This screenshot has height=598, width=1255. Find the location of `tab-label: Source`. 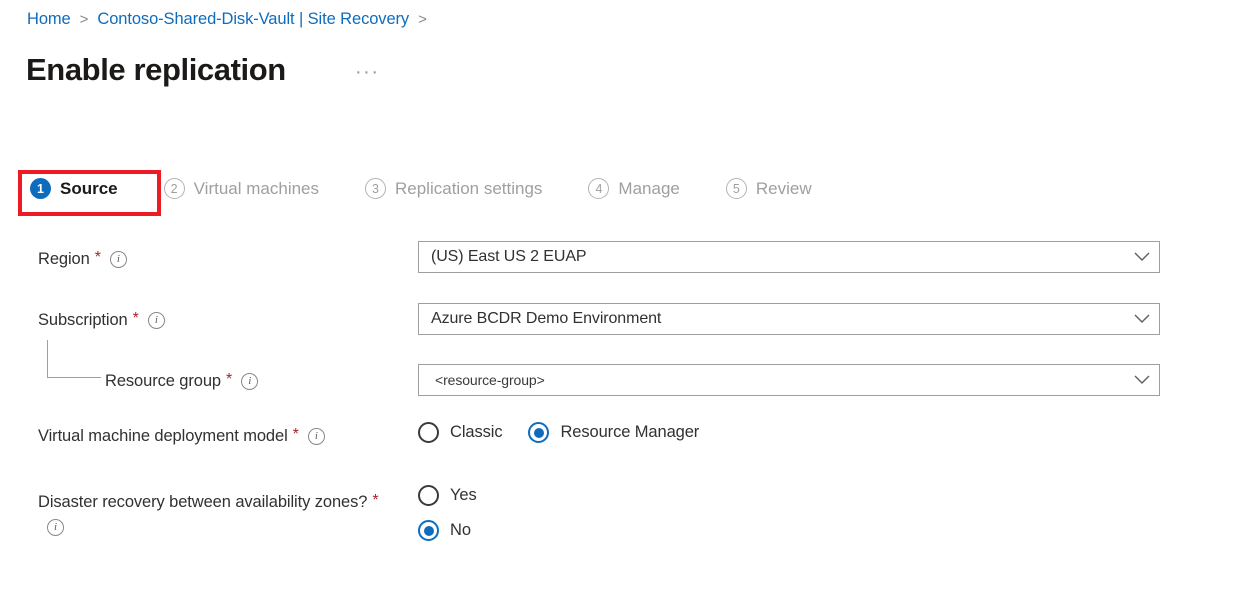

tab-label: Source is located at coordinates (89, 188).